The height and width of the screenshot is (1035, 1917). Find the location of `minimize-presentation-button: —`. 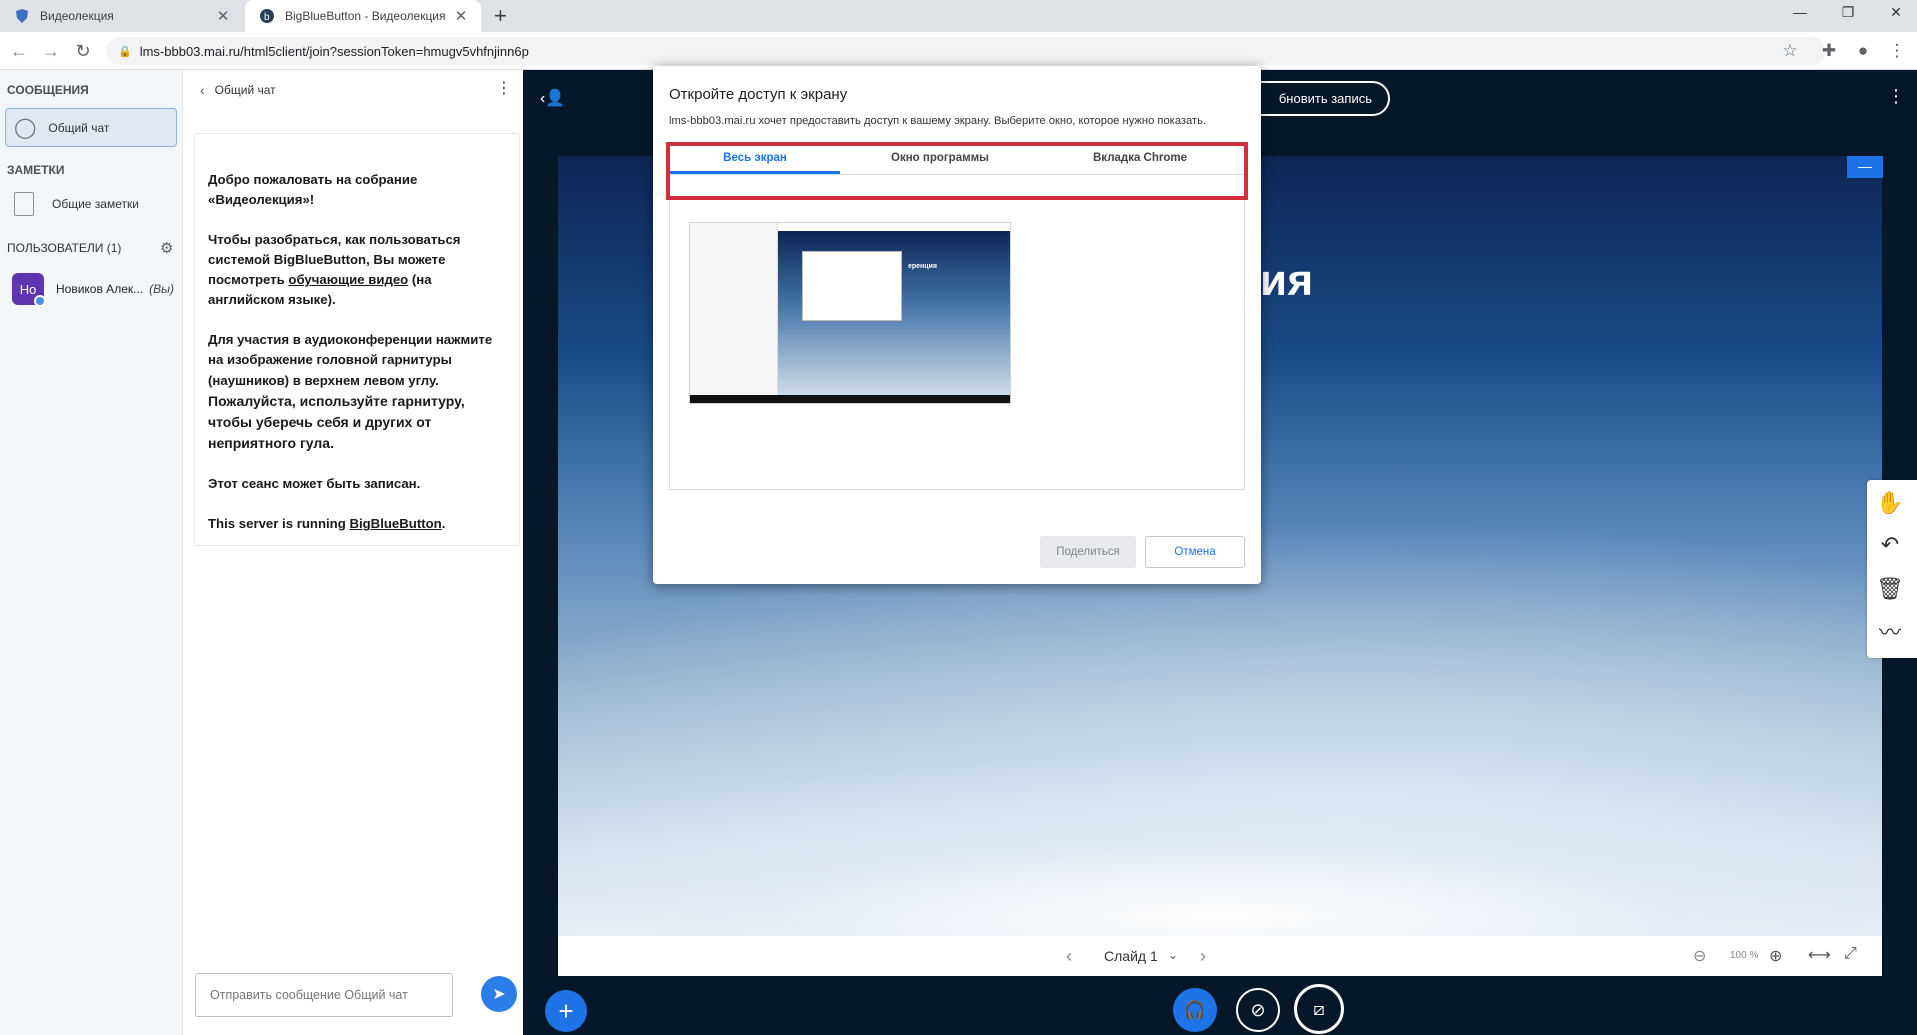

minimize-presentation-button: — is located at coordinates (1865, 167).